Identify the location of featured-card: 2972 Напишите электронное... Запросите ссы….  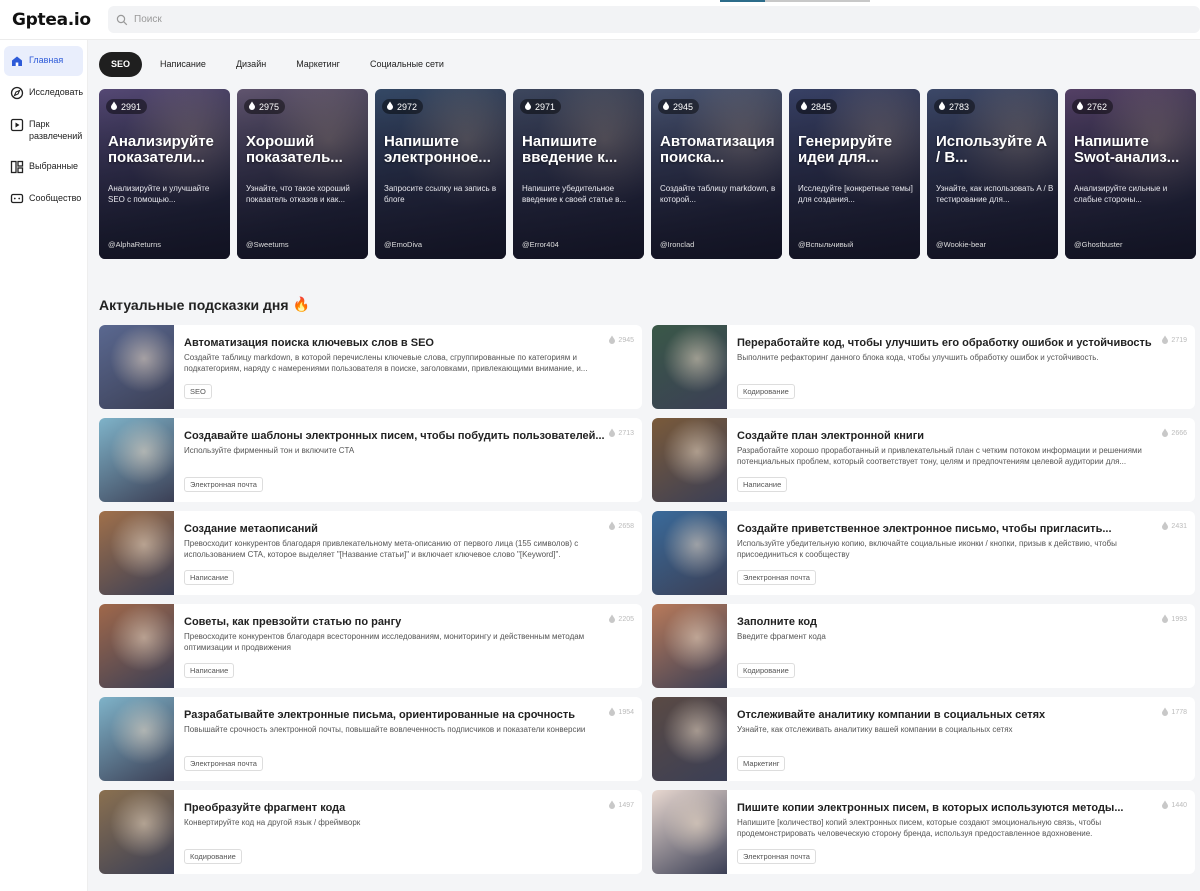
(440, 174).